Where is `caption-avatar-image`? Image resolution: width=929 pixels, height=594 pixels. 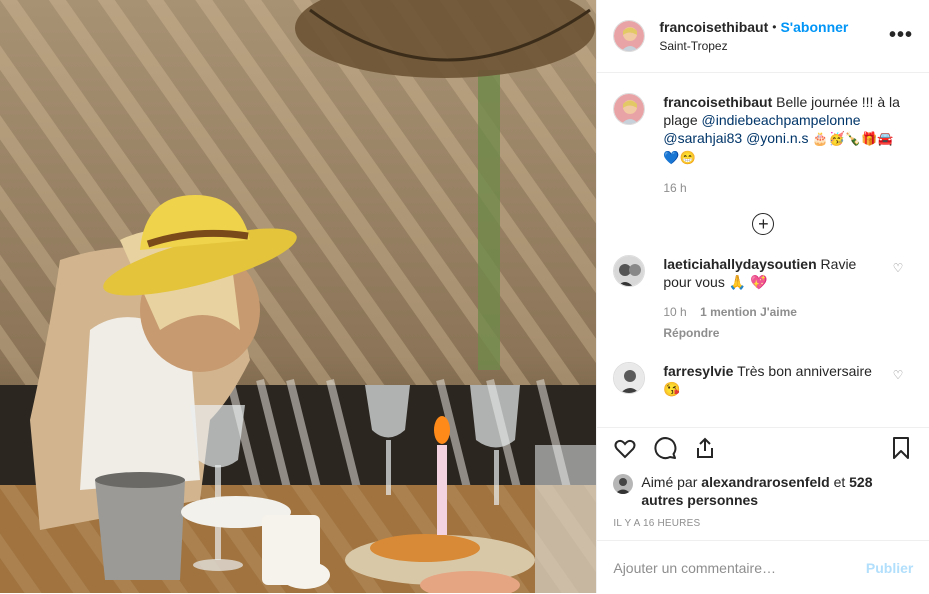 caption-avatar-image is located at coordinates (629, 109).